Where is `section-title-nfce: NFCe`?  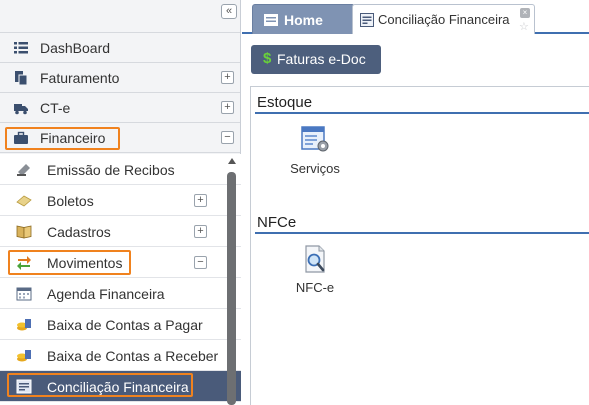 section-title-nfce: NFCe is located at coordinates (277, 222).